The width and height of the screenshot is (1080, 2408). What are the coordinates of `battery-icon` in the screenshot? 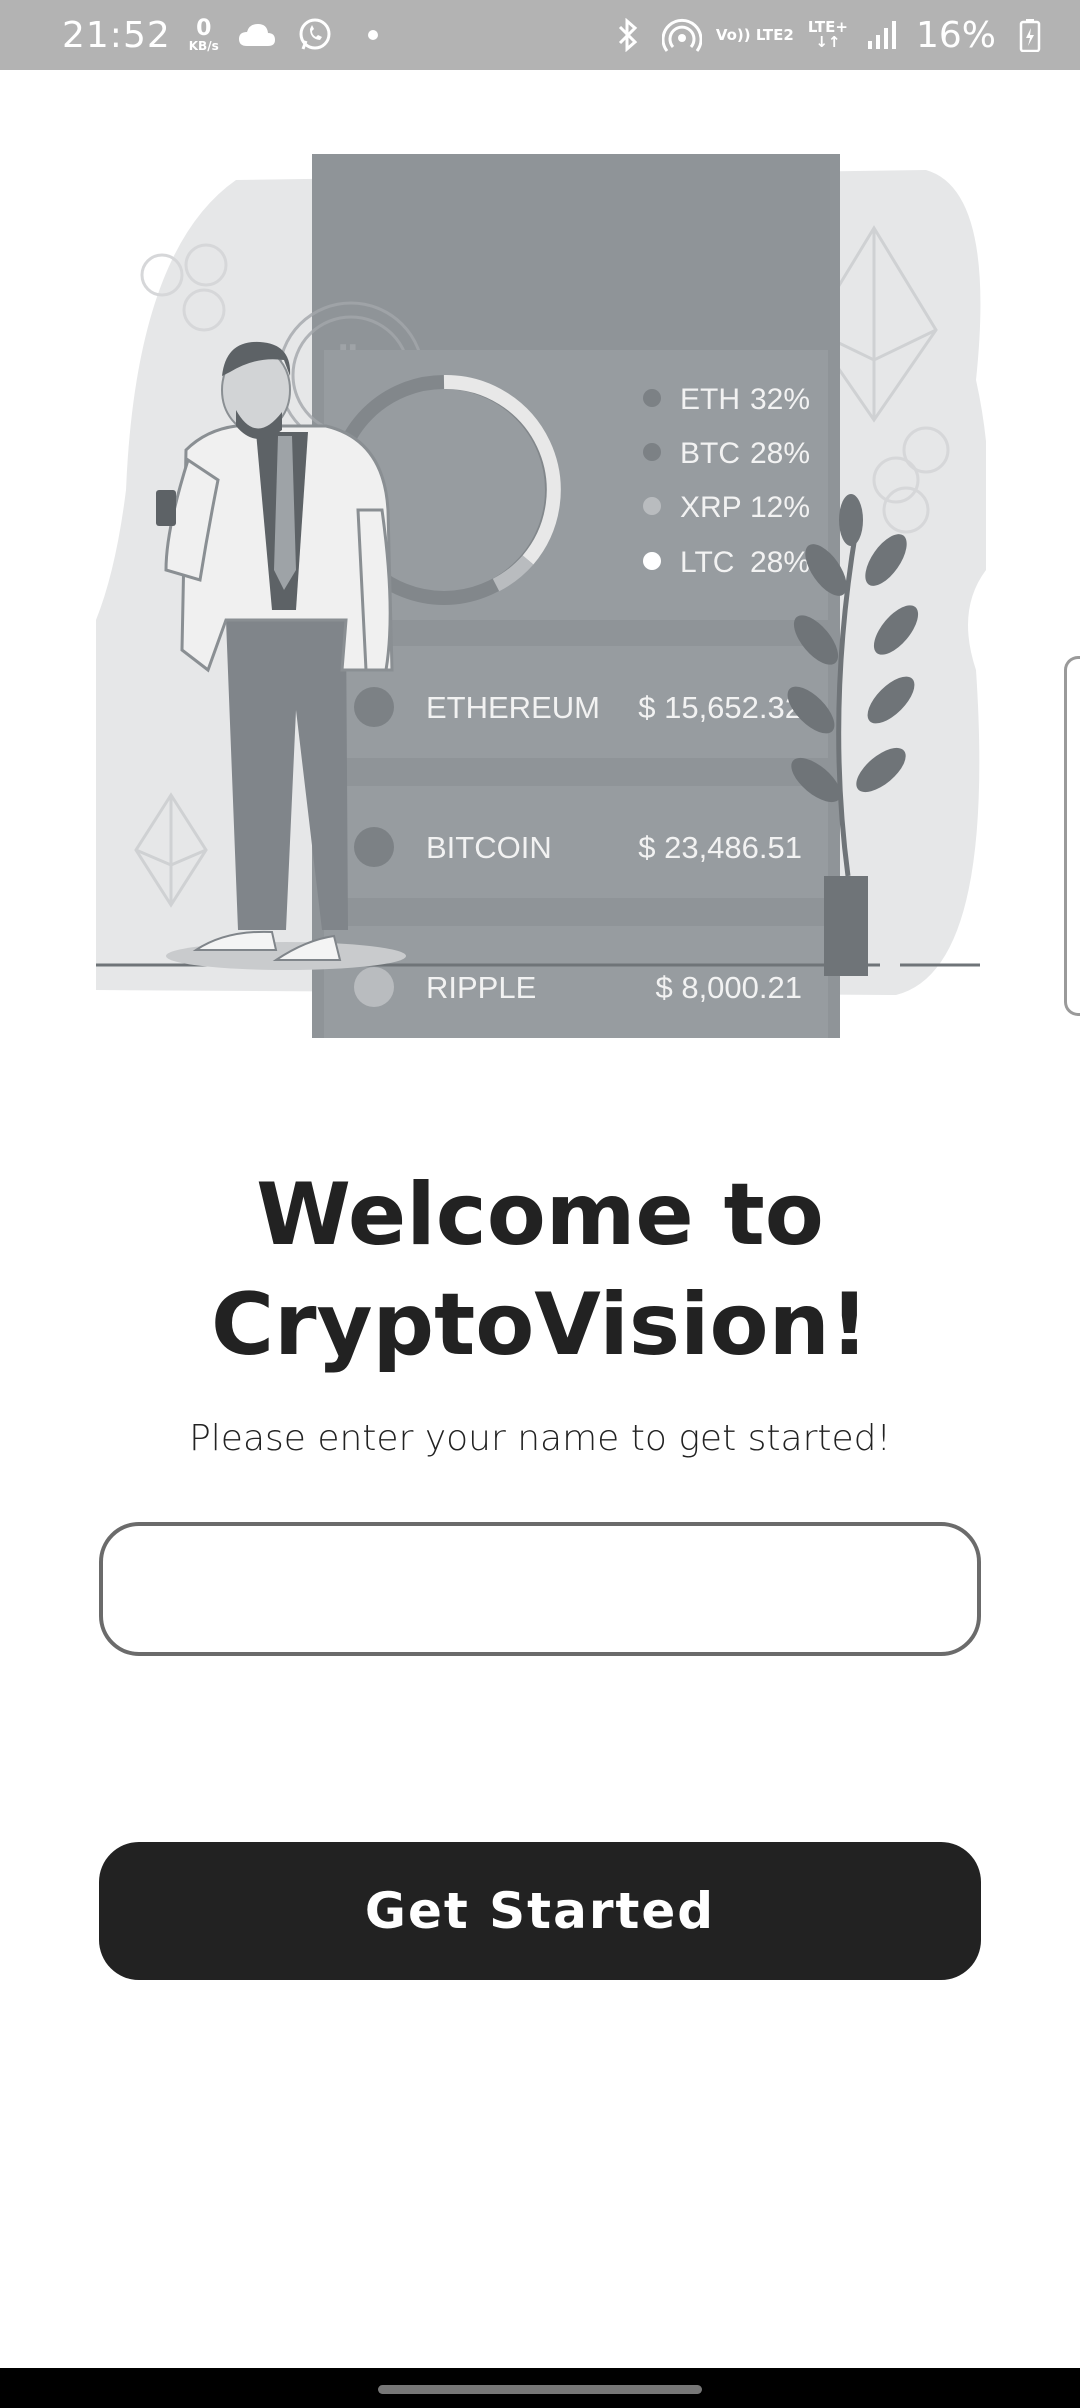 It's located at (1030, 35).